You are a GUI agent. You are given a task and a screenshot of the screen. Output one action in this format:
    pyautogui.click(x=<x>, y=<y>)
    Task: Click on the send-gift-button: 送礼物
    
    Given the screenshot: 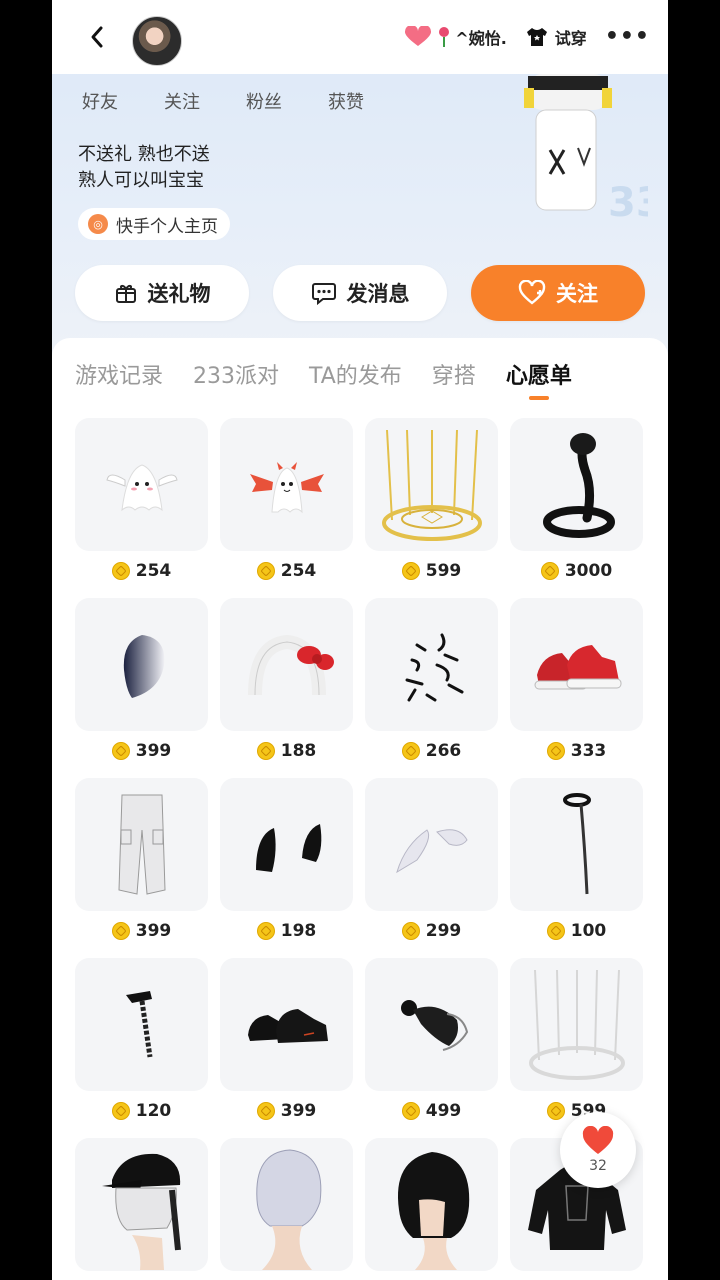 What is the action you would take?
    pyautogui.click(x=162, y=293)
    